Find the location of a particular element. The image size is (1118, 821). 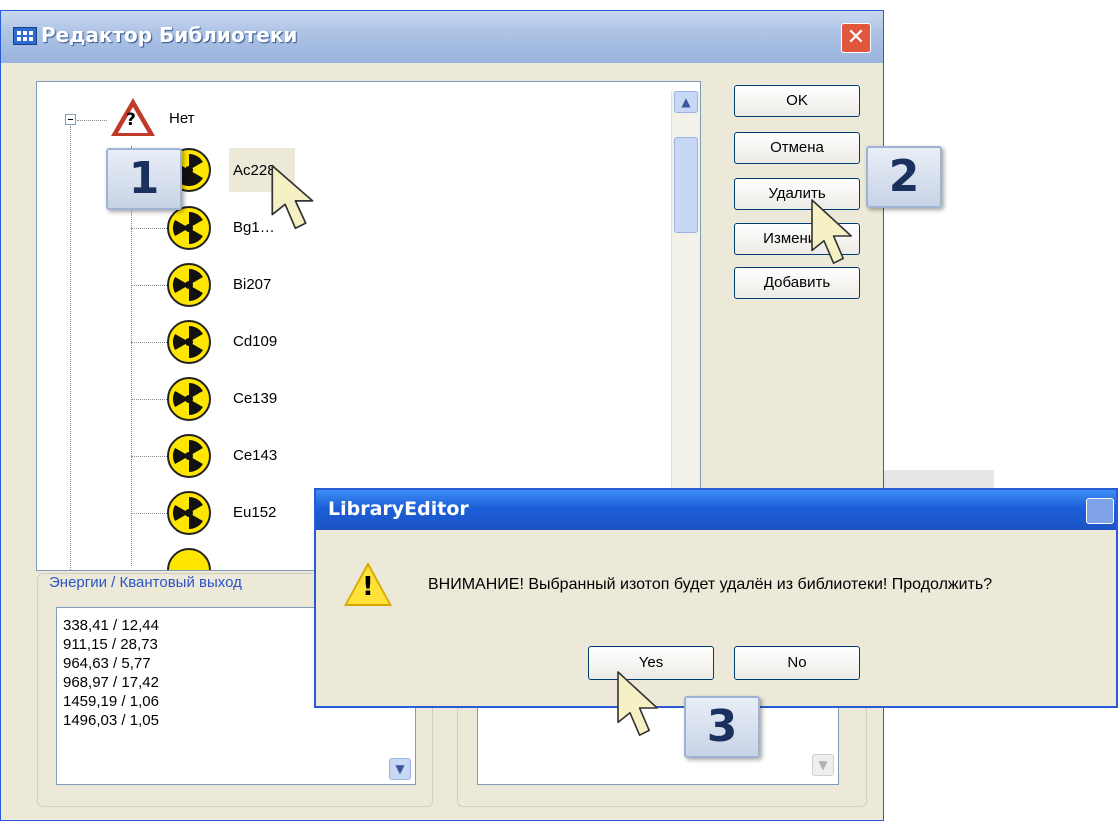

energies-group-title: Энергии / Квантовый выход is located at coordinates (145, 582).